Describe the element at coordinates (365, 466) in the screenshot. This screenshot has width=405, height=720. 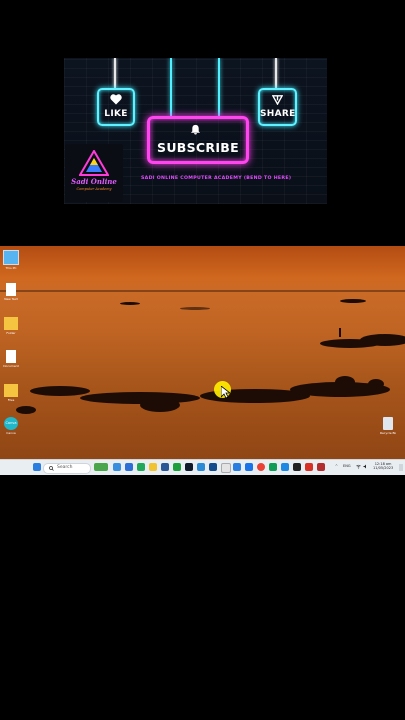
I see `volume-icon` at that location.